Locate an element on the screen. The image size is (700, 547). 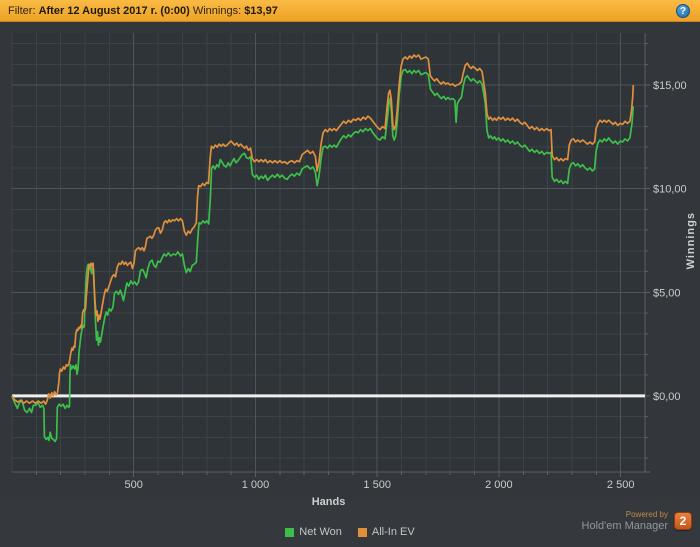
powered-by: Powered by Hold'em Manager 2 is located at coordinates (636, 521).